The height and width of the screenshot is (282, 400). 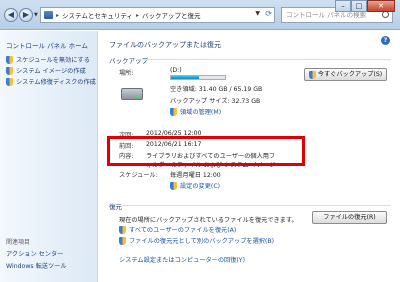 I want to click on change-settings-link: 設定の変更(C), so click(x=195, y=185).